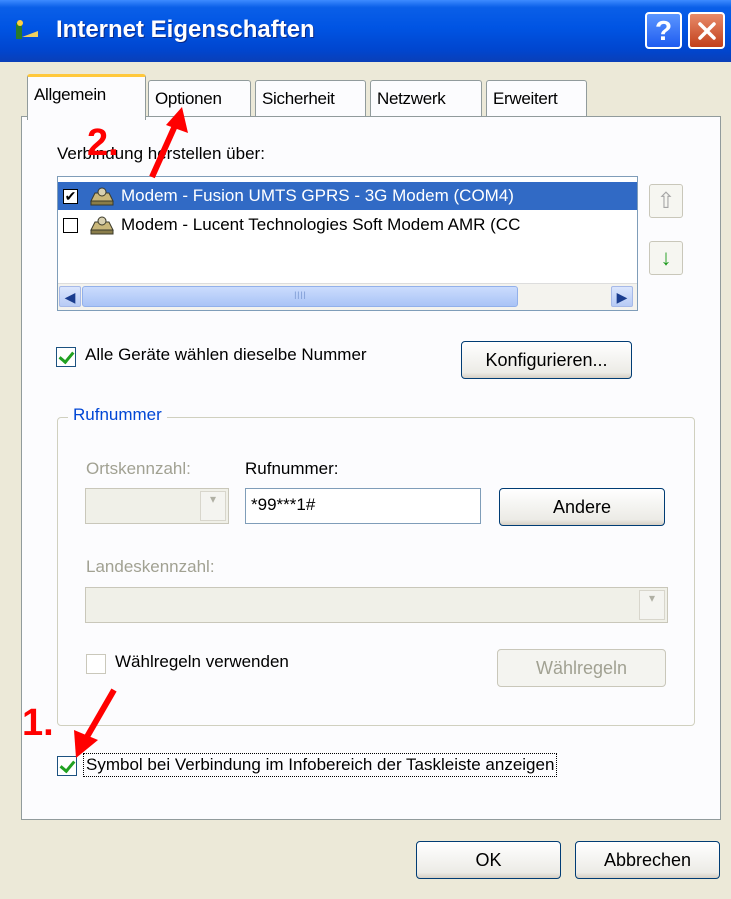  Describe the element at coordinates (411, 98) in the screenshot. I see `tab-label: Netzwerk` at that location.